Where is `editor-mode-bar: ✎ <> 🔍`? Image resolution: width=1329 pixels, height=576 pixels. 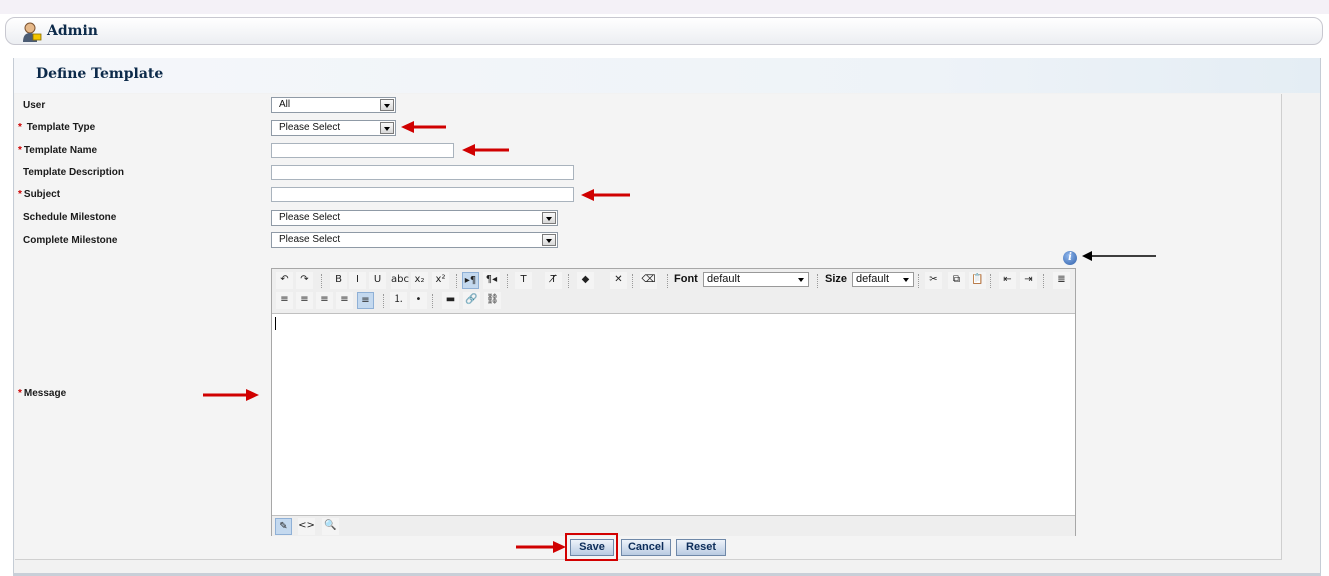 editor-mode-bar: ✎ <> 🔍 is located at coordinates (673, 525).